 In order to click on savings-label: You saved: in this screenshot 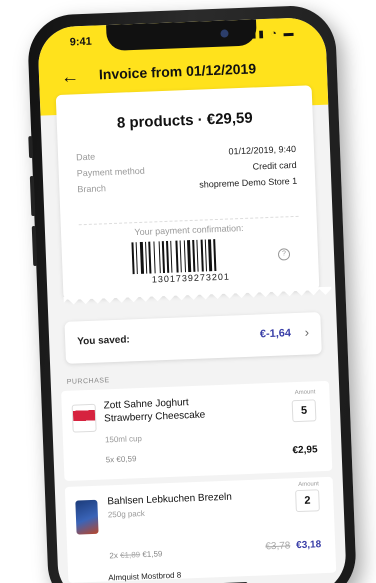, I will do `click(103, 341)`.